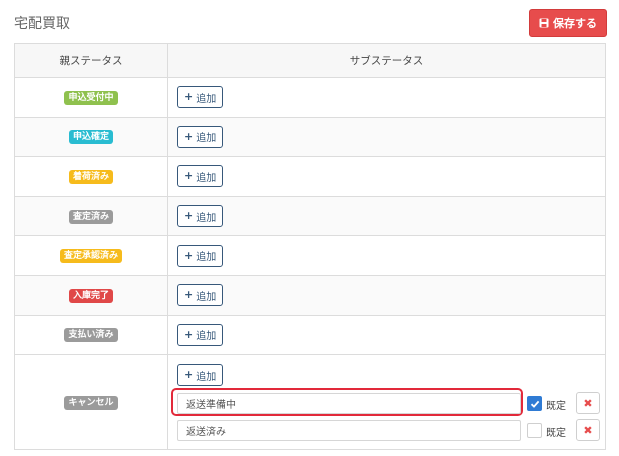 The height and width of the screenshot is (456, 619). I want to click on status-badge: 申込確定, so click(90, 137).